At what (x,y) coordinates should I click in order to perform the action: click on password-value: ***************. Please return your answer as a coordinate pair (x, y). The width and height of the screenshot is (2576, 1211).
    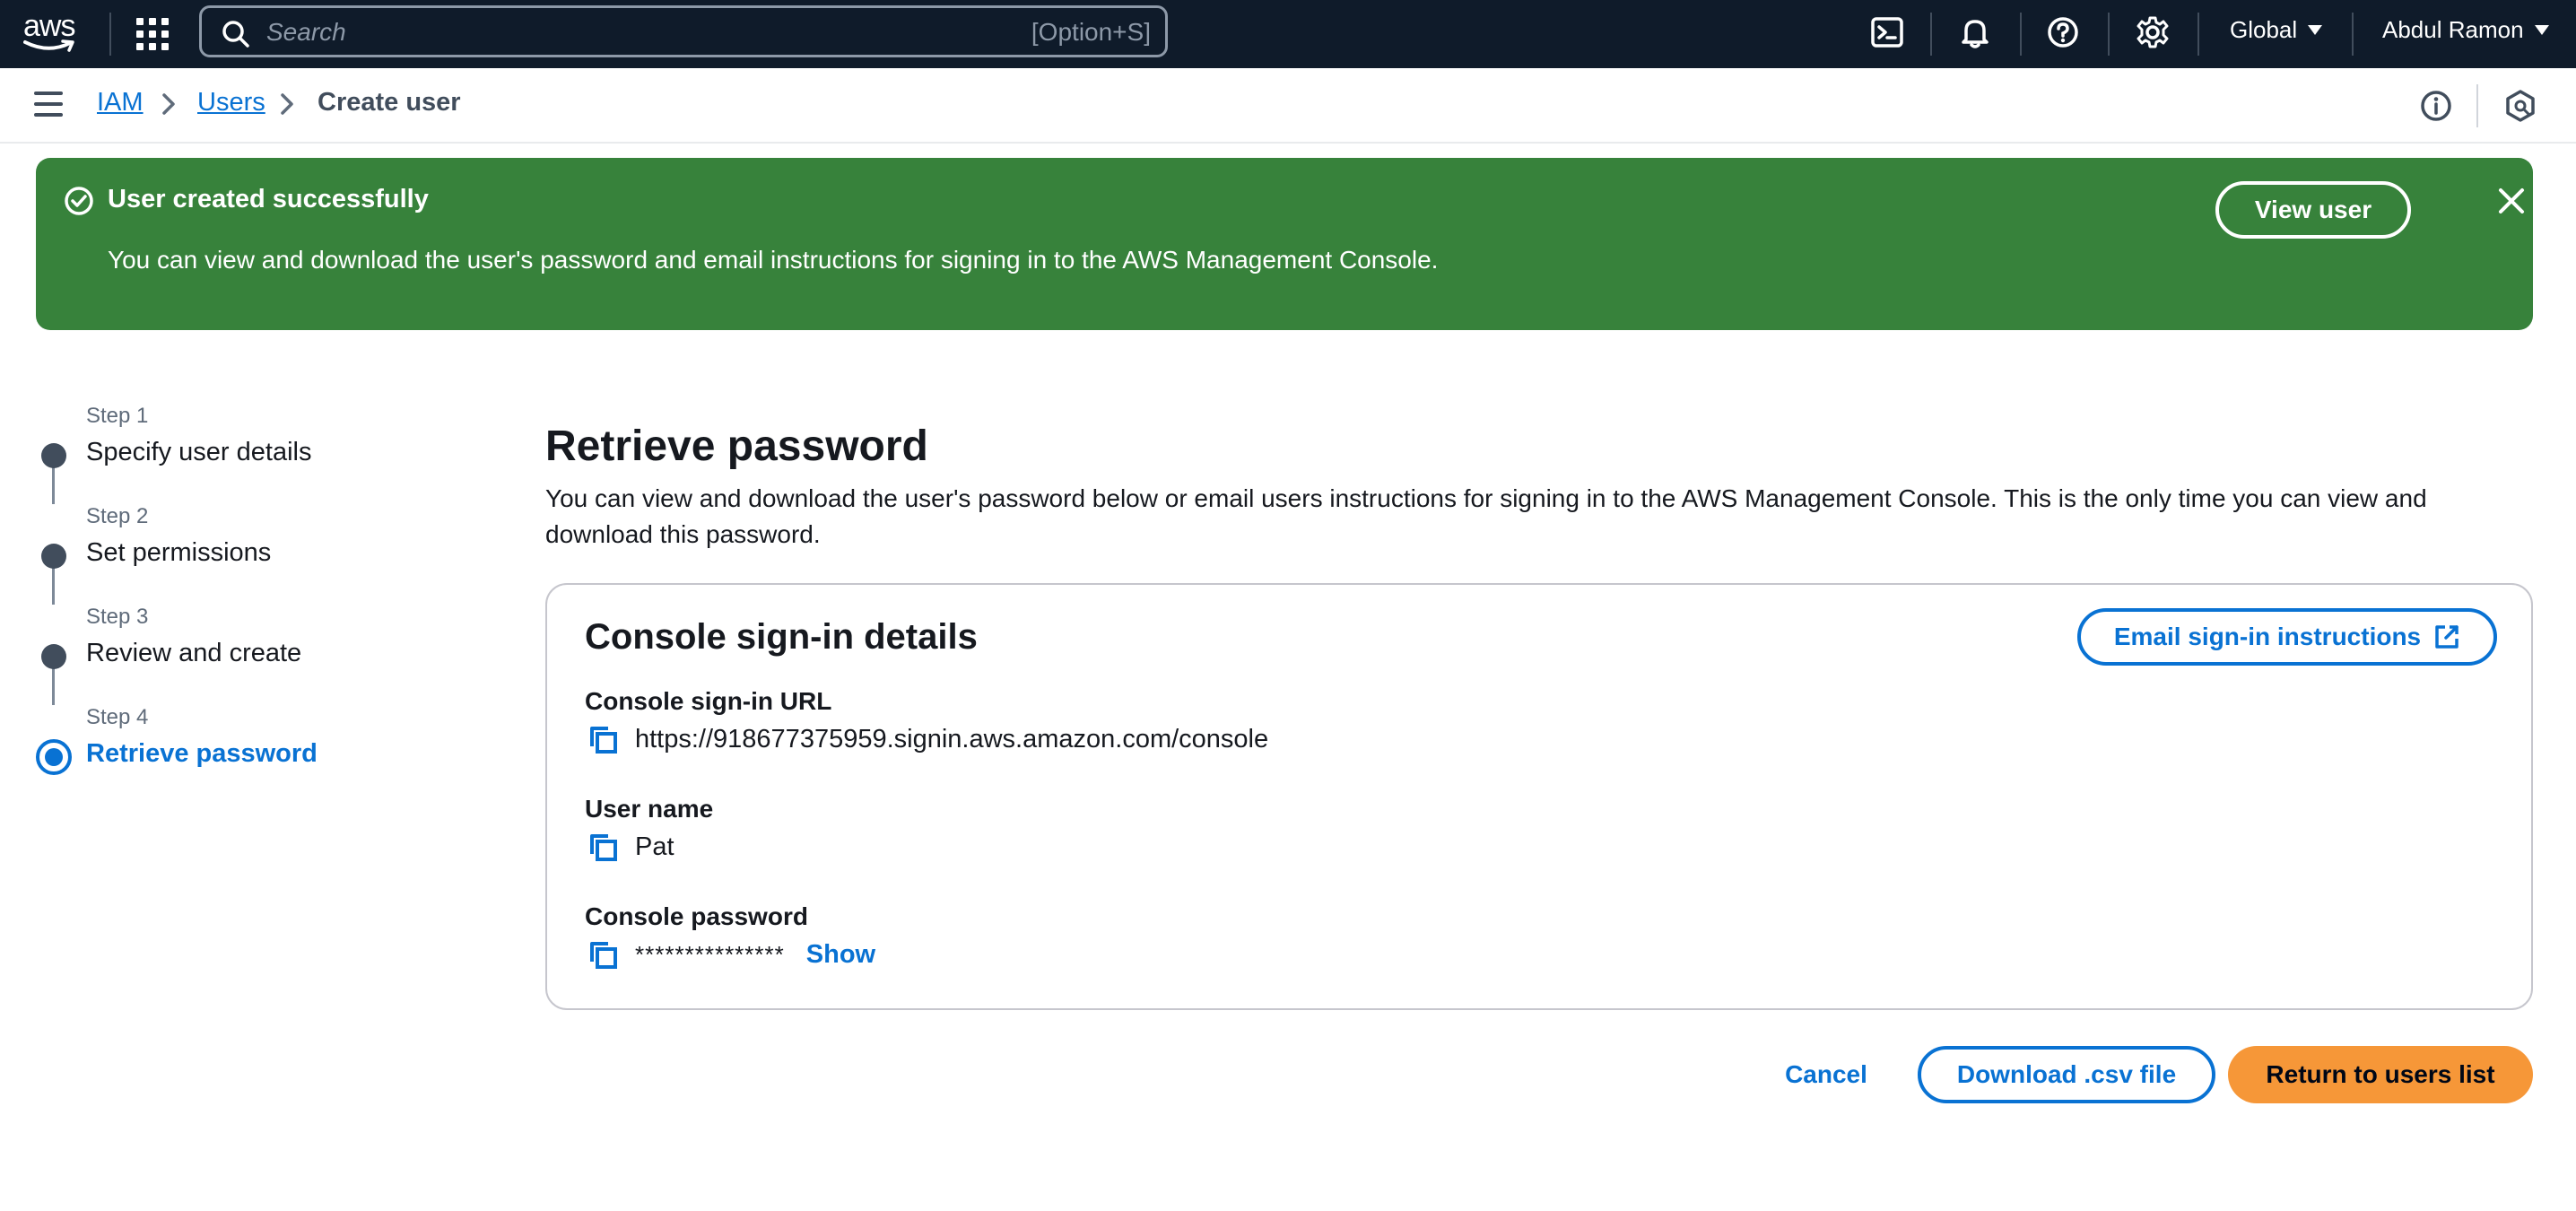
    Looking at the image, I should click on (710, 954).